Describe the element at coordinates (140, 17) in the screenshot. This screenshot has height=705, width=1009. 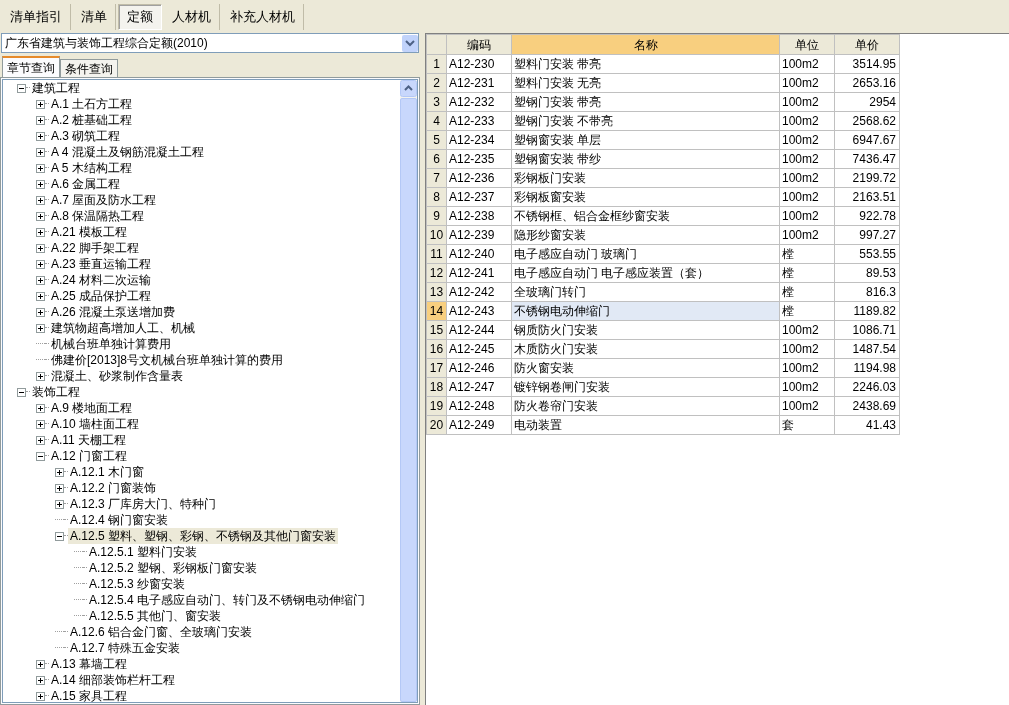
I see `tab: 定额` at that location.